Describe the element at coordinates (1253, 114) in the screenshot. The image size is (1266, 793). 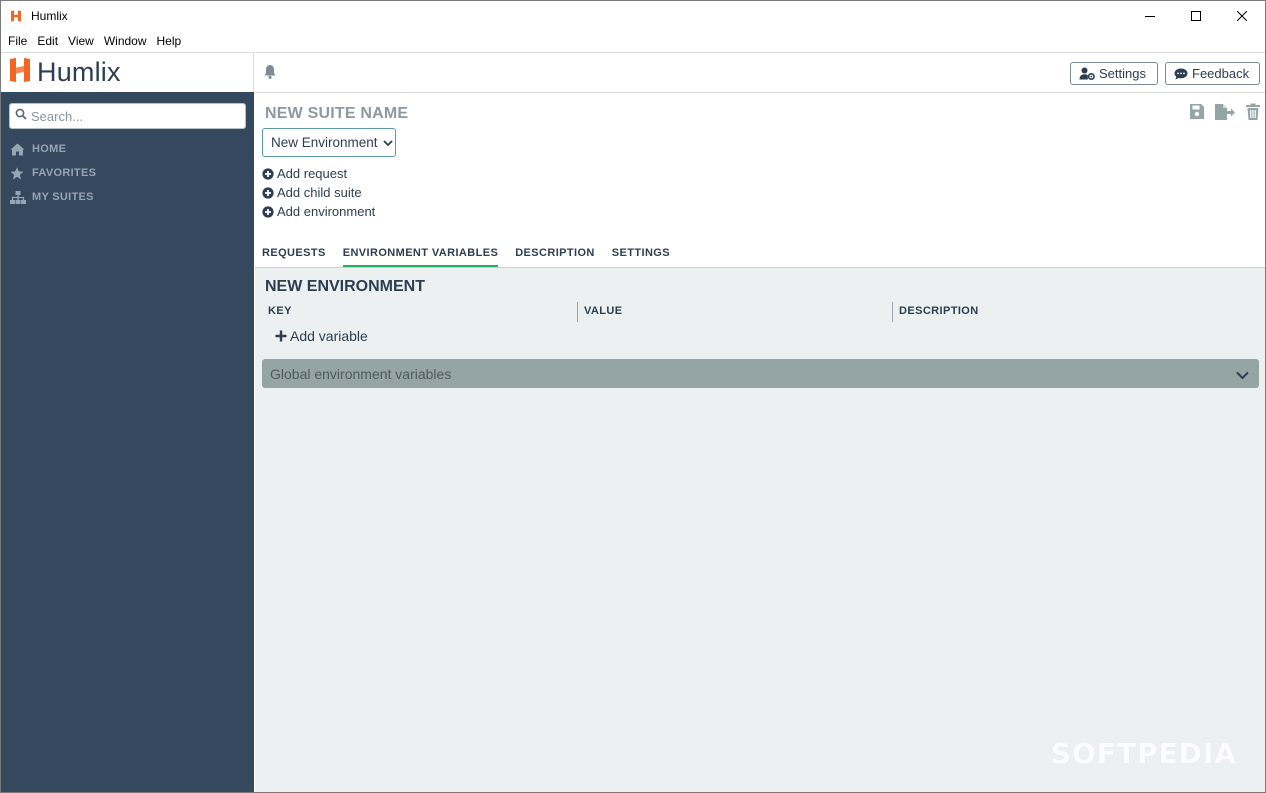
I see `trash-icon` at that location.